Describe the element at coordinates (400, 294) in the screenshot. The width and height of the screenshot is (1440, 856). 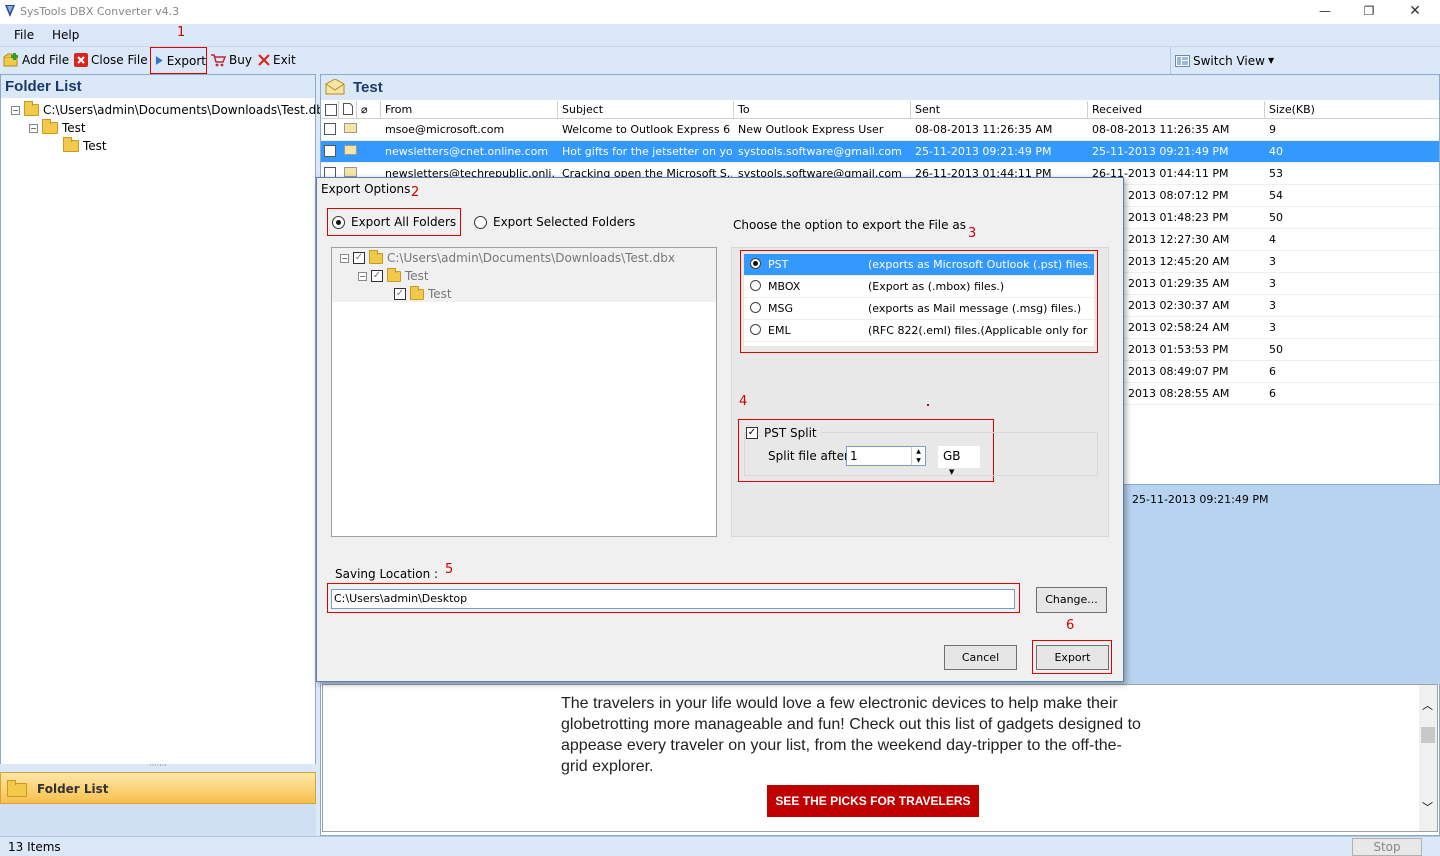
I see `dtree-subtest-checkbox: ✓` at that location.